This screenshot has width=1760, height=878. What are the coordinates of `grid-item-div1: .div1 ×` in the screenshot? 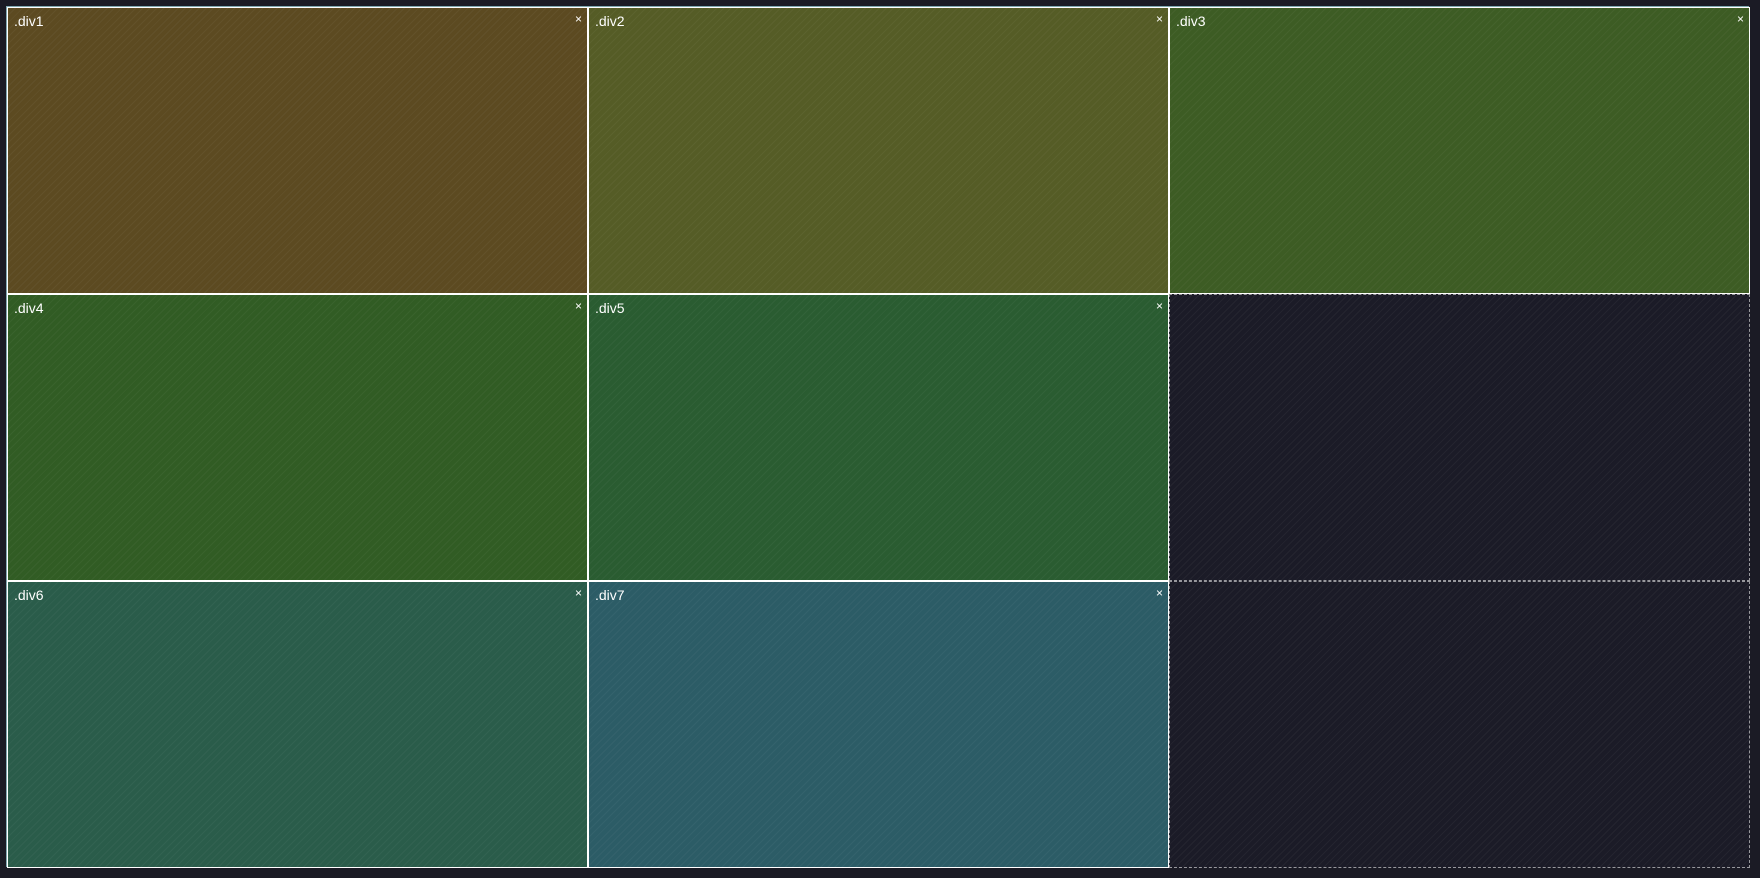 It's located at (297, 150).